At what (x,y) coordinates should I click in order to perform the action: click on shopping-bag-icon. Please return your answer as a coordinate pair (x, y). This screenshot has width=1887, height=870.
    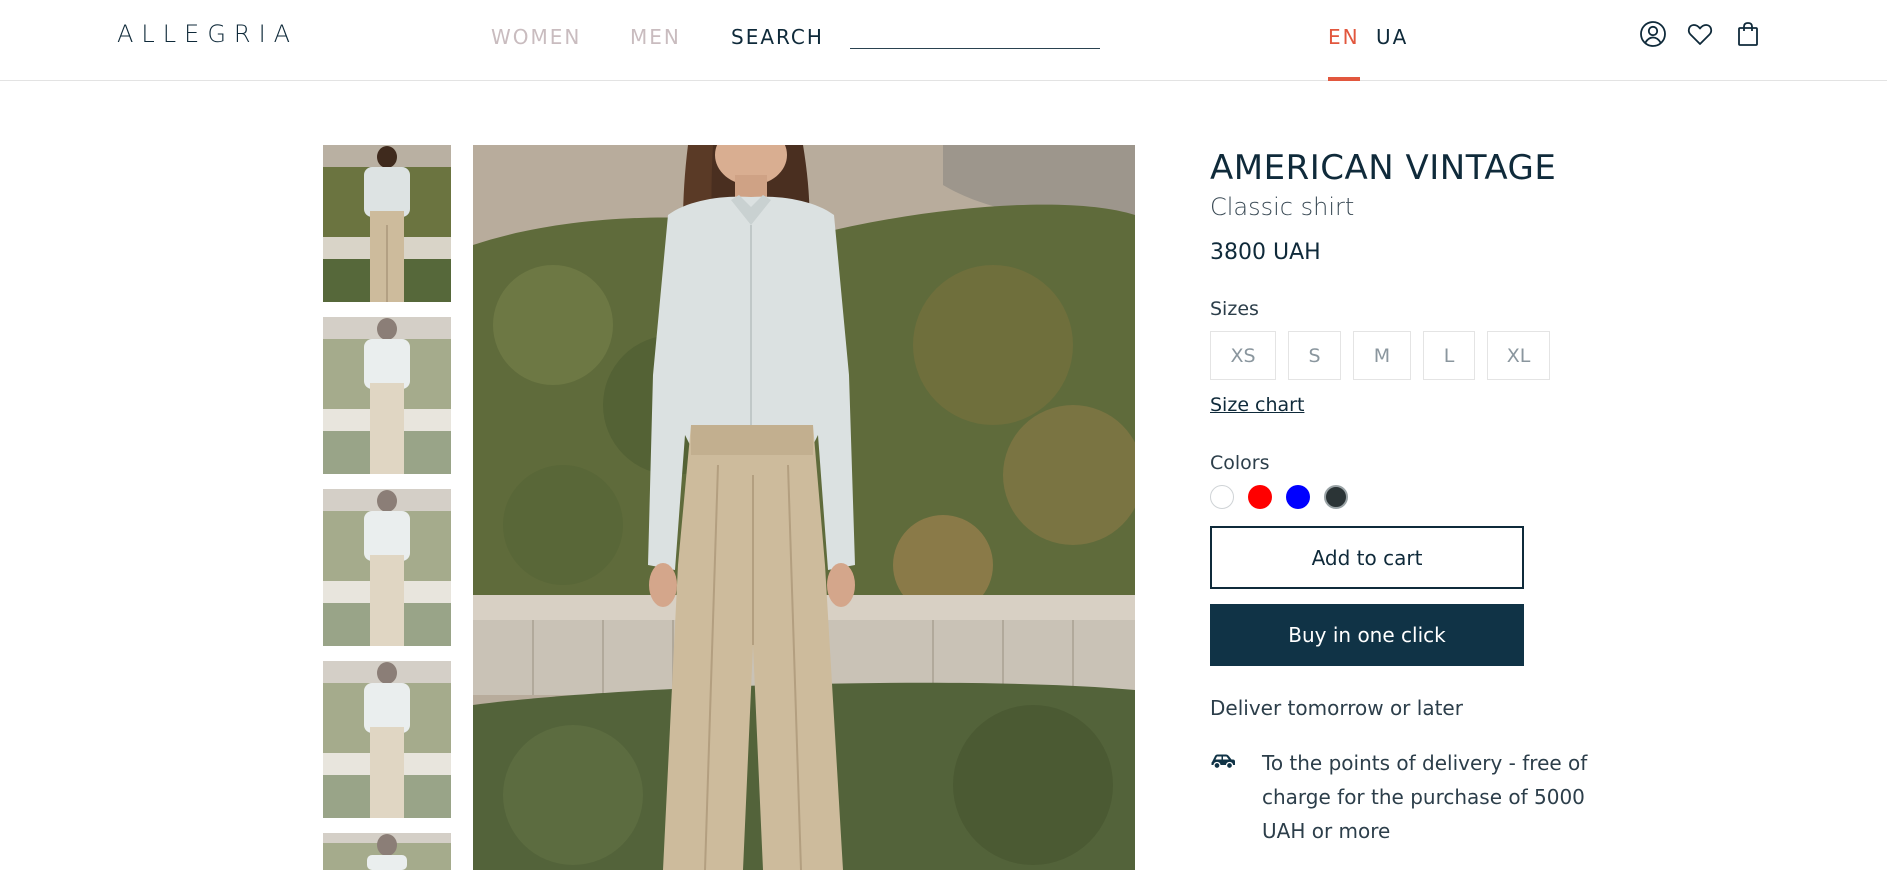
    Looking at the image, I should click on (1748, 34).